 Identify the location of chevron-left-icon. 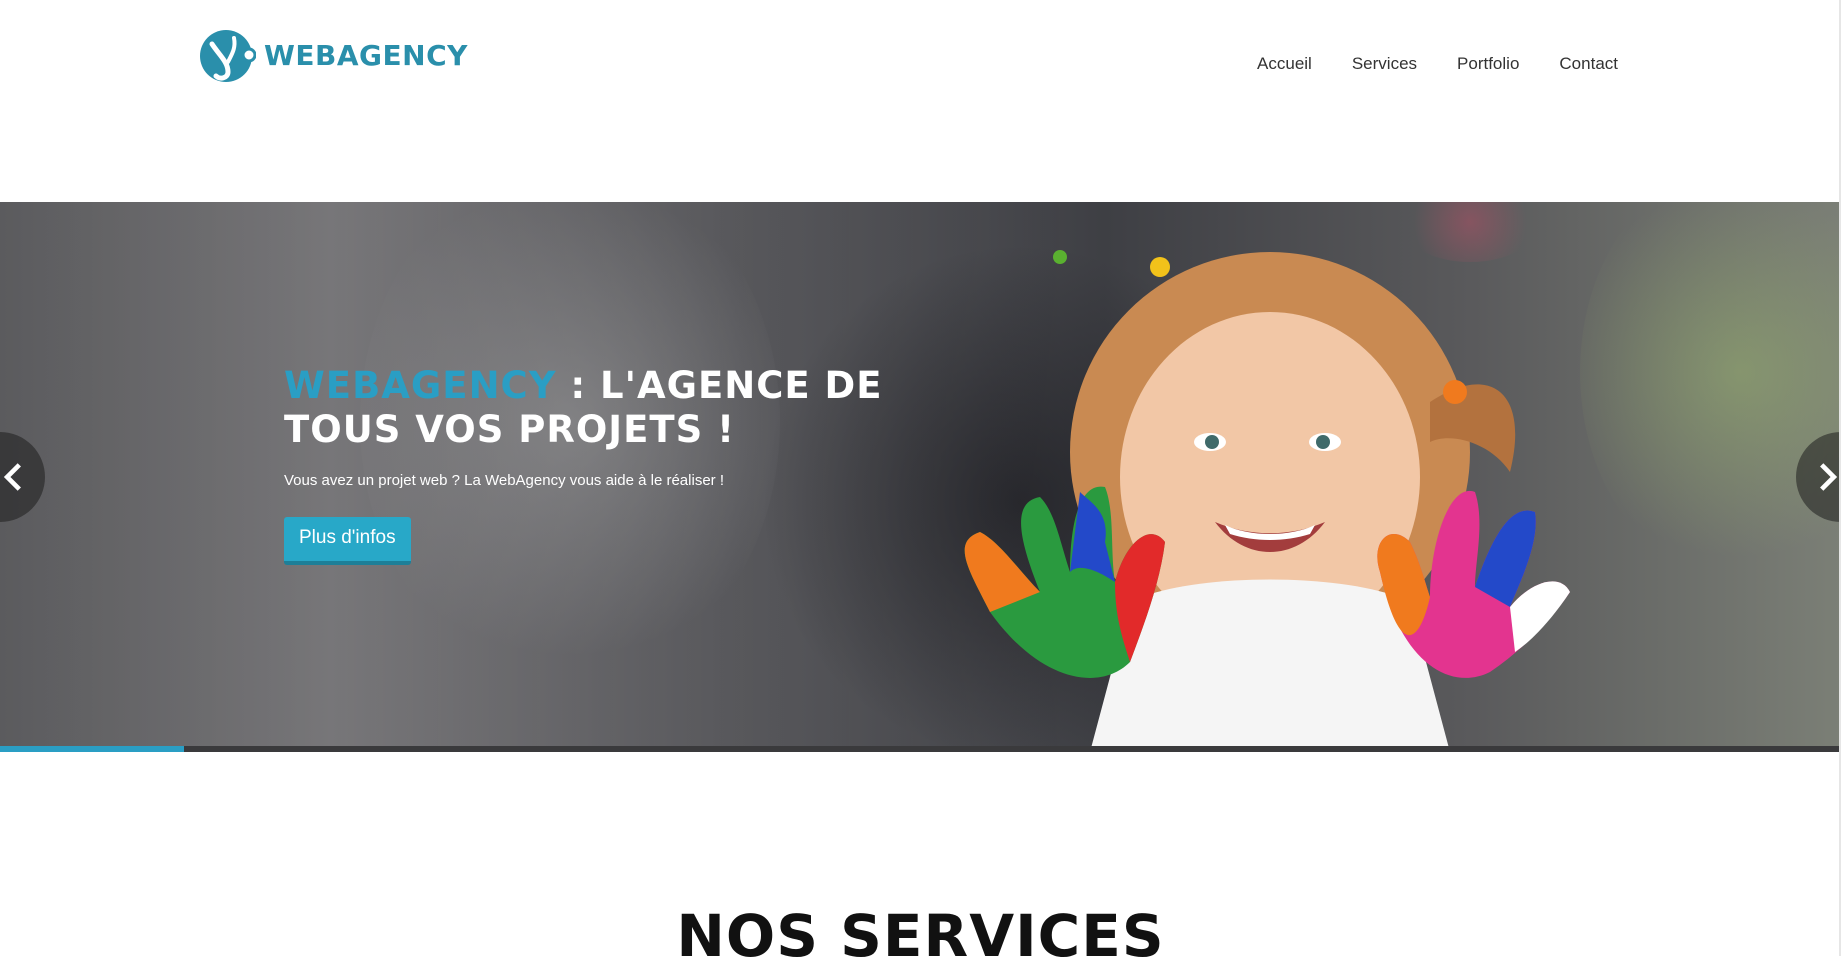
(12, 477).